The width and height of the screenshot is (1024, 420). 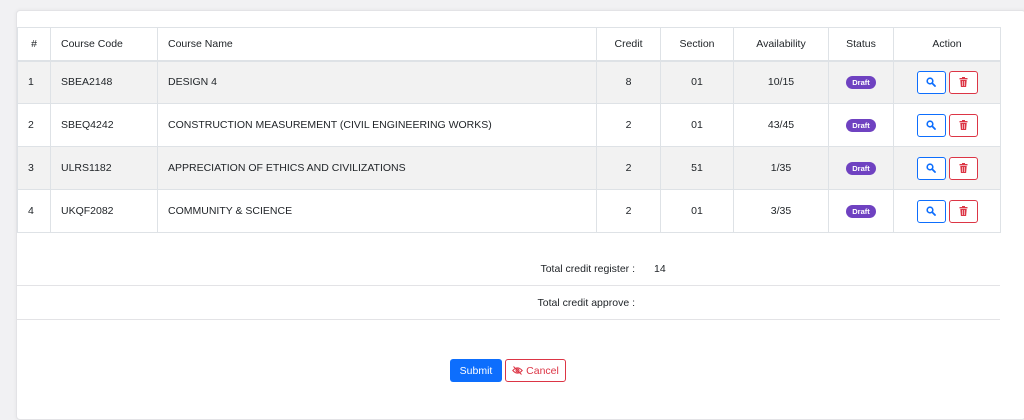 I want to click on cancel-button: Cancel, so click(x=535, y=370).